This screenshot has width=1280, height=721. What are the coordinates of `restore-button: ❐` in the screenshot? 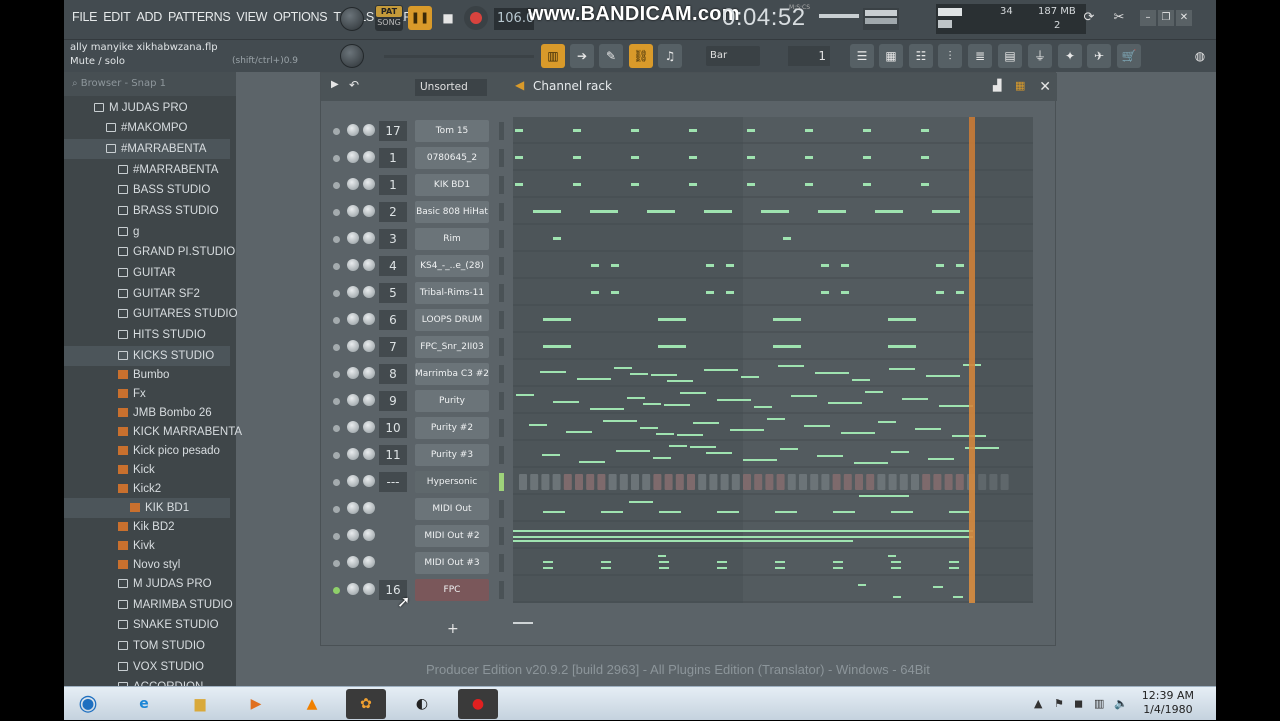 It's located at (1166, 18).